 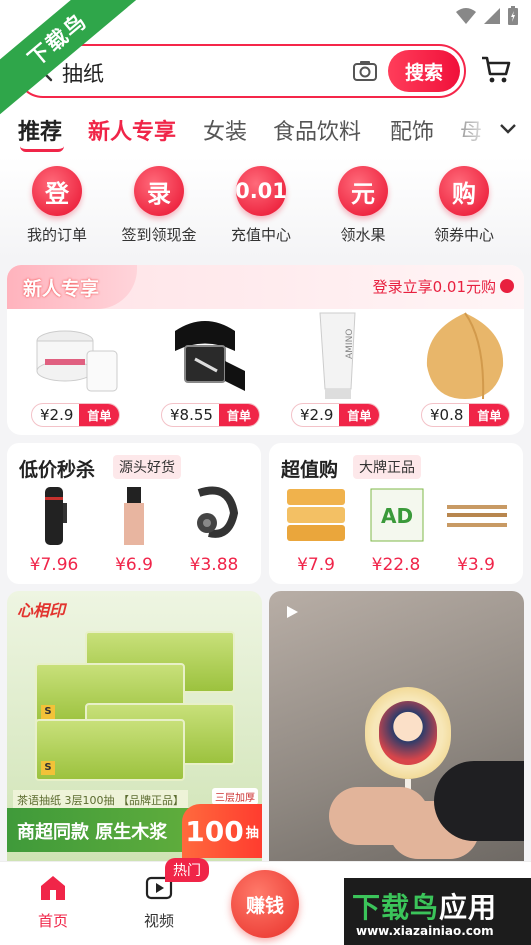 What do you see at coordinates (56, 516) in the screenshot?
I see `thermos-image` at bounding box center [56, 516].